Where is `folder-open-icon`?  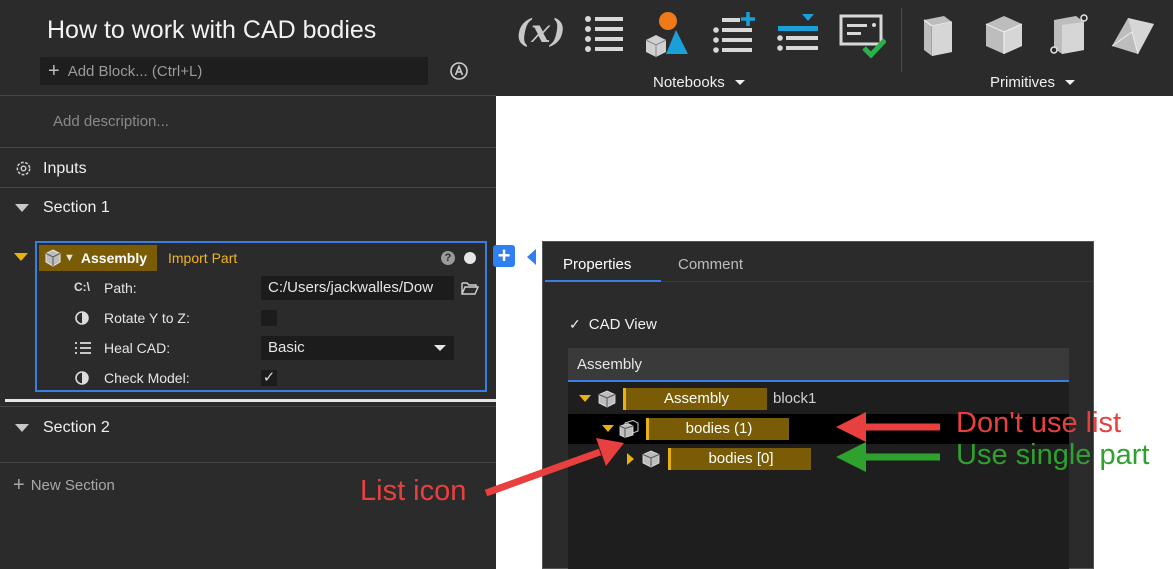 folder-open-icon is located at coordinates (470, 288).